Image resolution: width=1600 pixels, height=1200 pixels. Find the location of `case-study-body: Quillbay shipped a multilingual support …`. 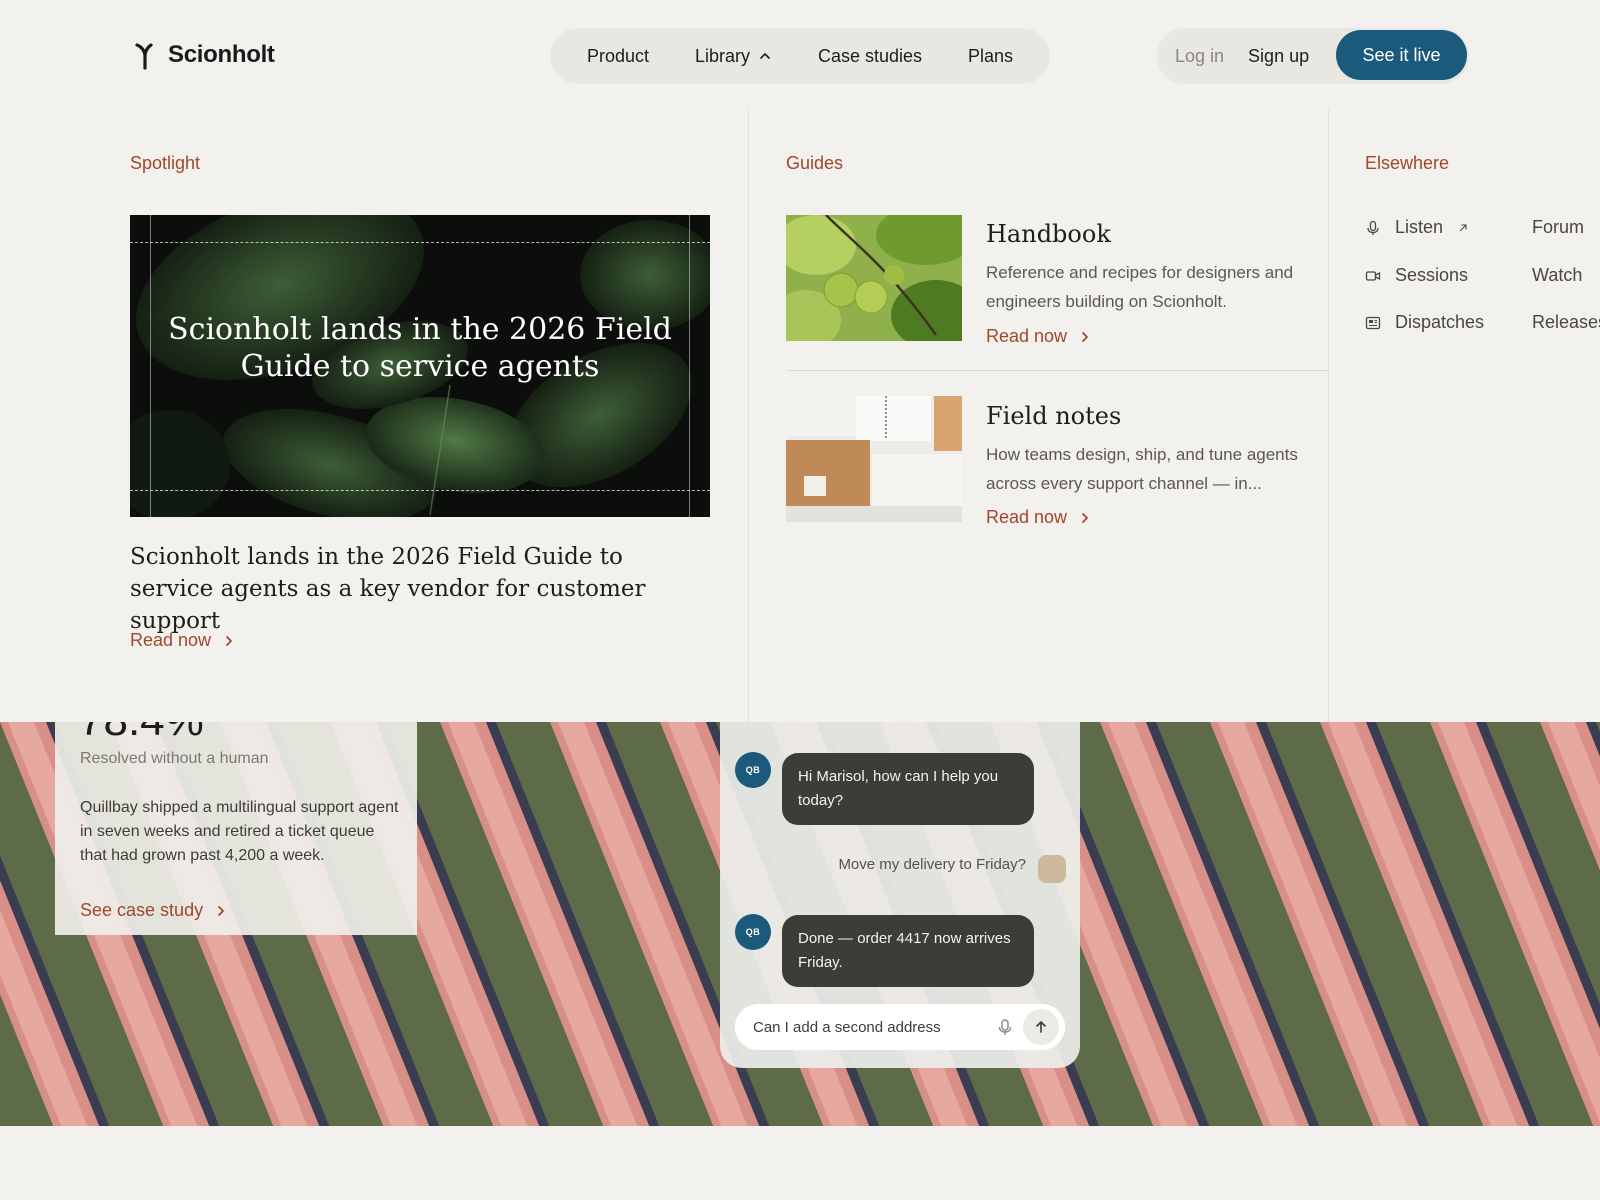

case-study-body: Quillbay shipped a multilingual support … is located at coordinates (239, 831).